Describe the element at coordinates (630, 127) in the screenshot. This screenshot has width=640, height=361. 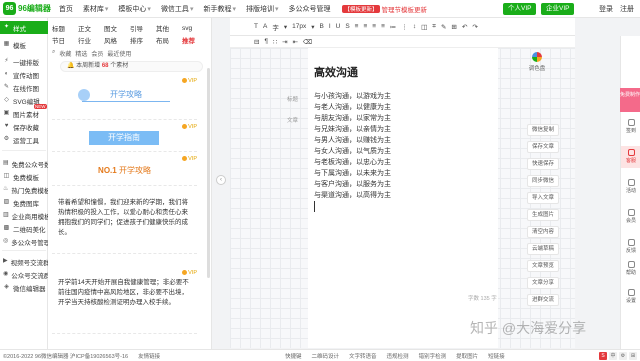
I see `right-tool-checkin: 签到` at that location.